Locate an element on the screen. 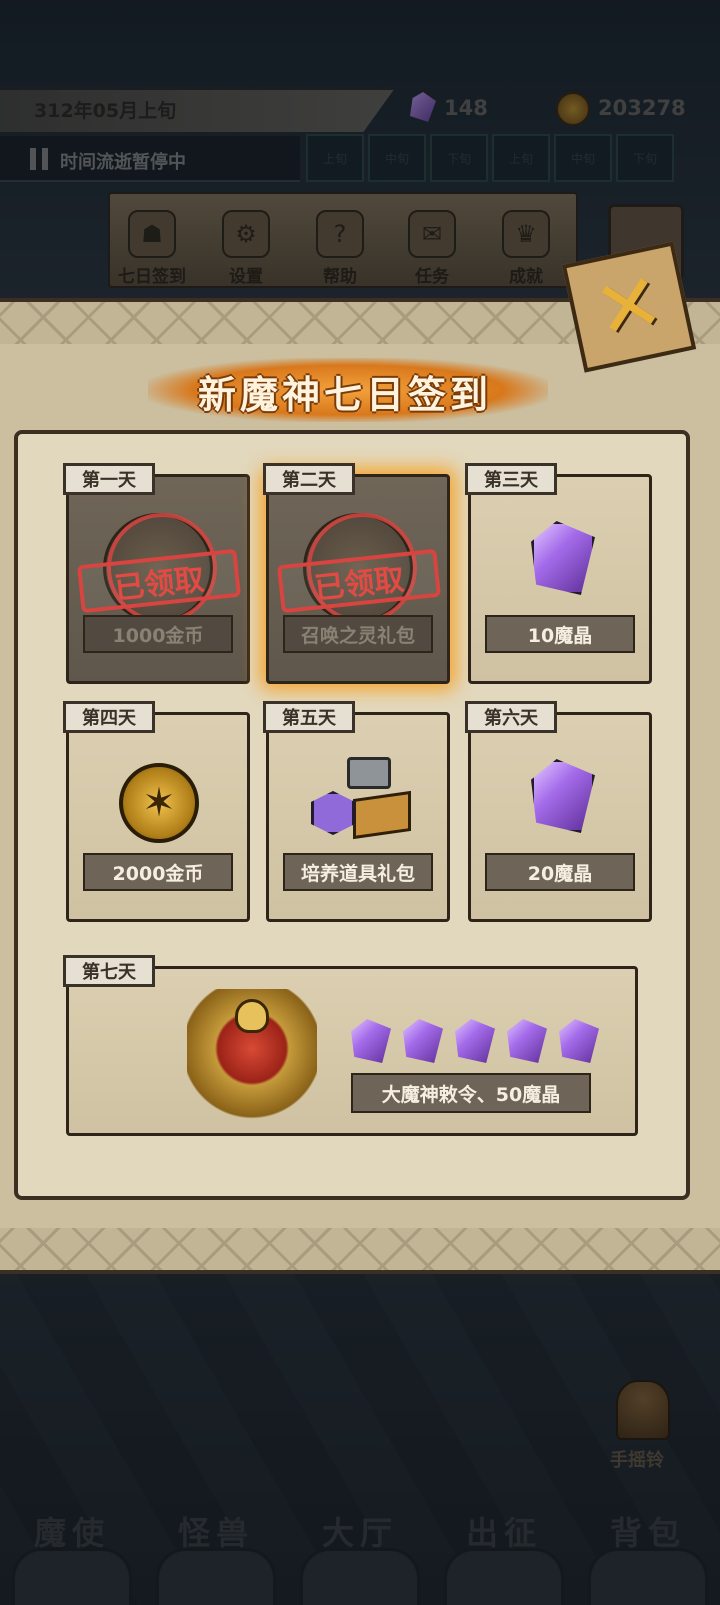  reward-label: 大魔神敕令、50魔晶 is located at coordinates (471, 1093).